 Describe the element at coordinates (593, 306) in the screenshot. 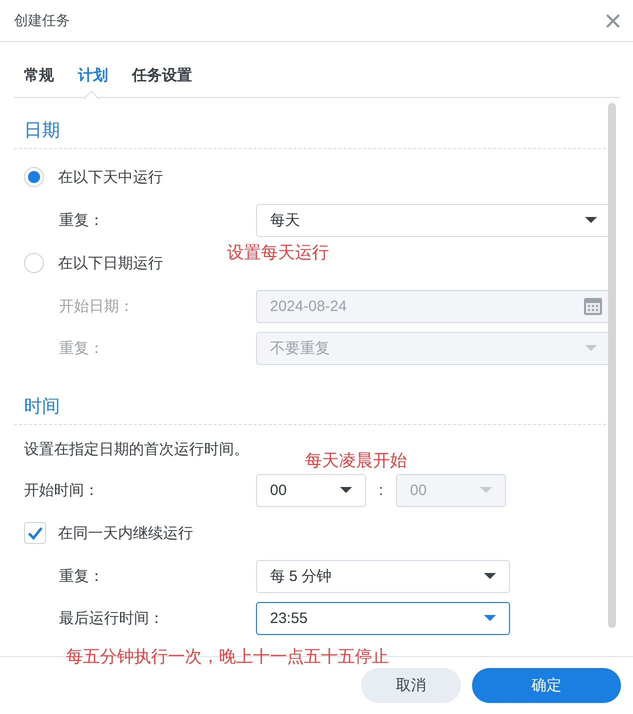

I see `calendar-icon` at that location.